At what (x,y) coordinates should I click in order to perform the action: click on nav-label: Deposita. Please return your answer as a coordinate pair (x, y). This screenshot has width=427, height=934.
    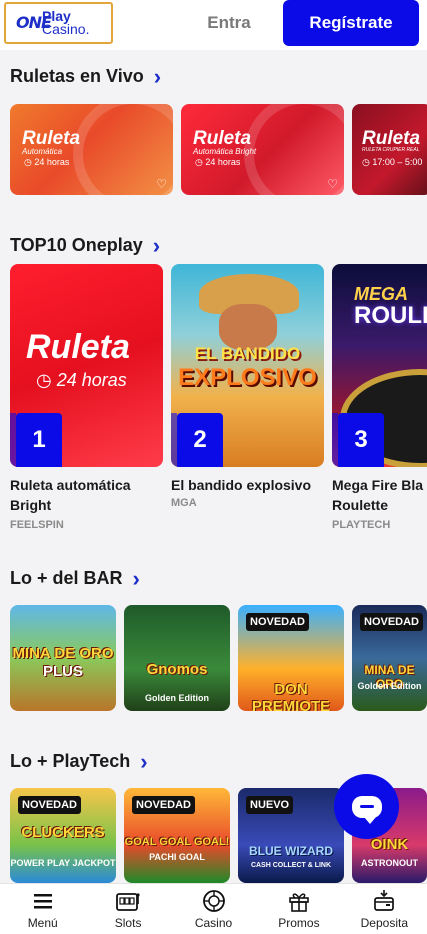
    Looking at the image, I should click on (384, 922).